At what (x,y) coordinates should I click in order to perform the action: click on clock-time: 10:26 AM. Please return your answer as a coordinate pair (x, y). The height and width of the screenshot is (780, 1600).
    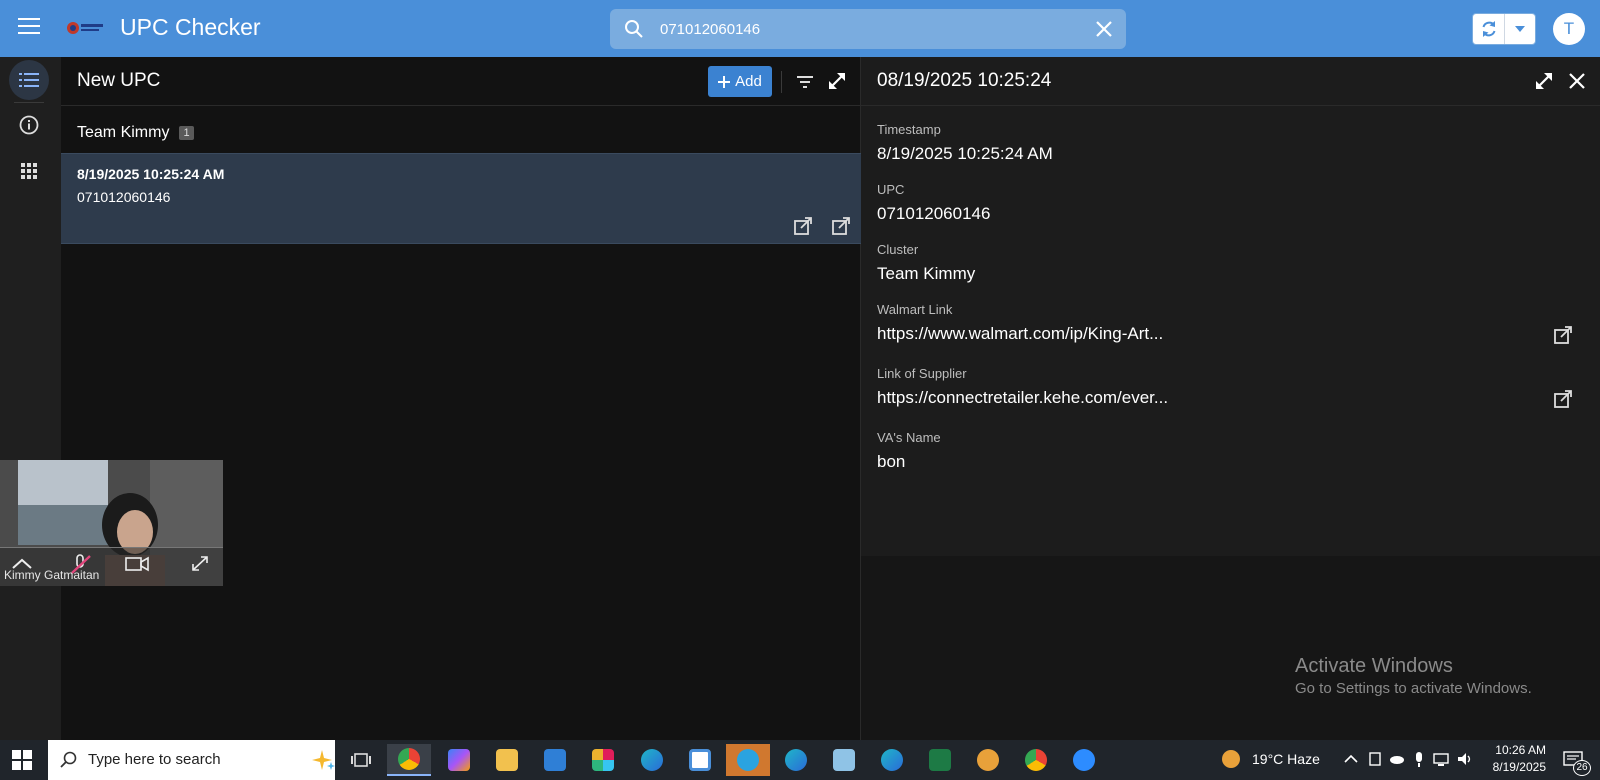
    Looking at the image, I should click on (1517, 750).